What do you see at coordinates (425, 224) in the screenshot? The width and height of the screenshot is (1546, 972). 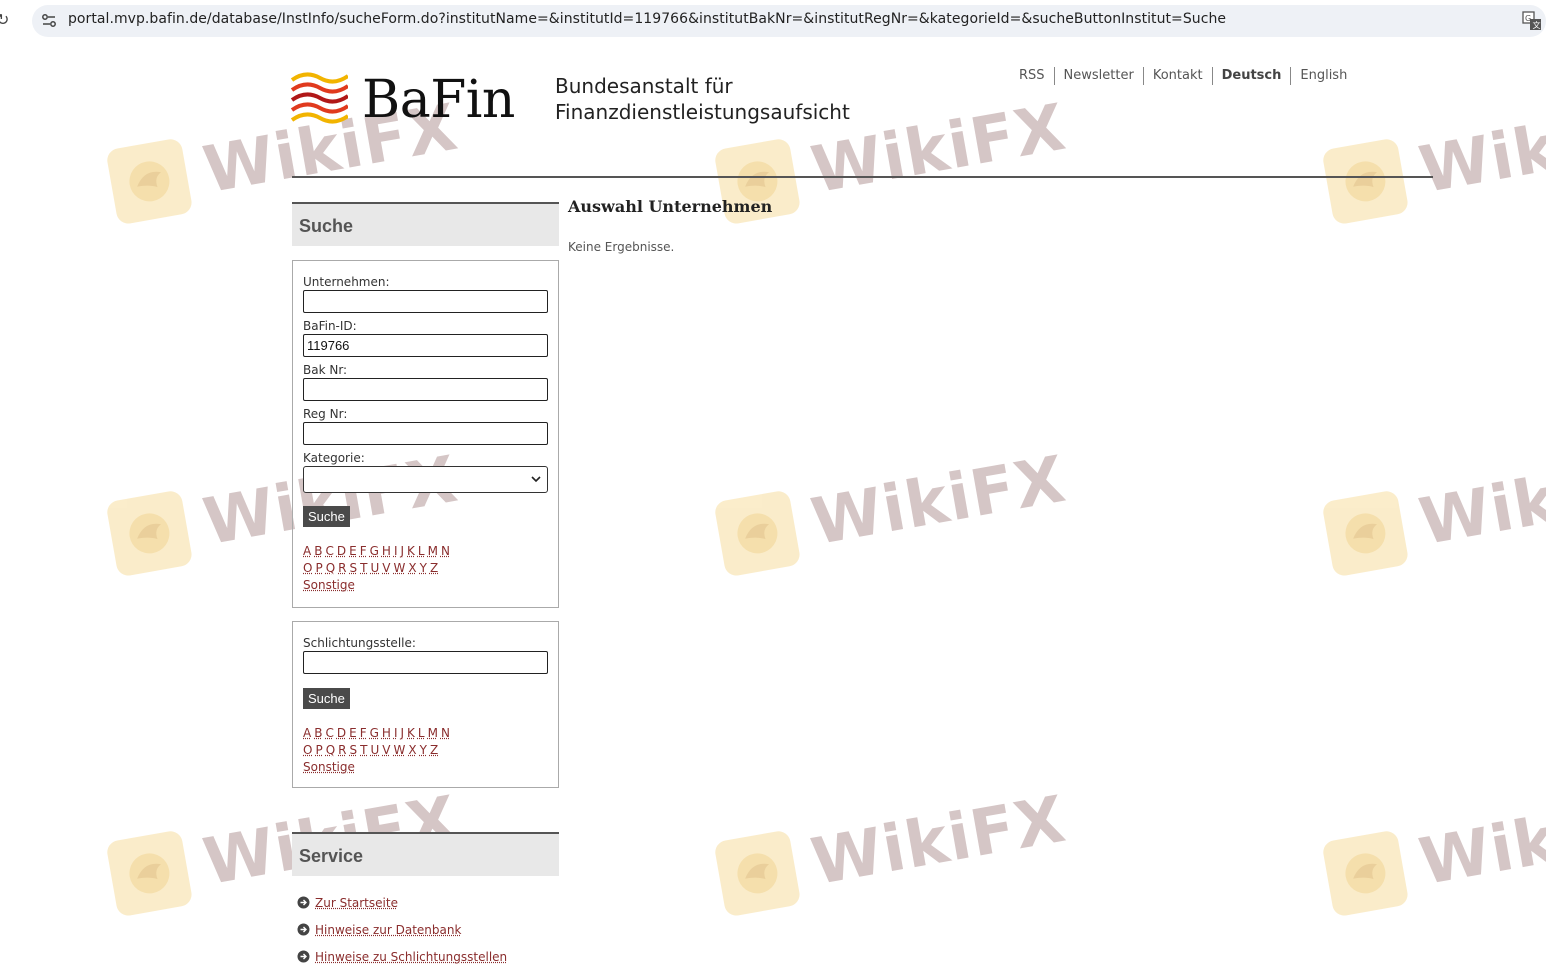 I see `search-heading: Suche` at bounding box center [425, 224].